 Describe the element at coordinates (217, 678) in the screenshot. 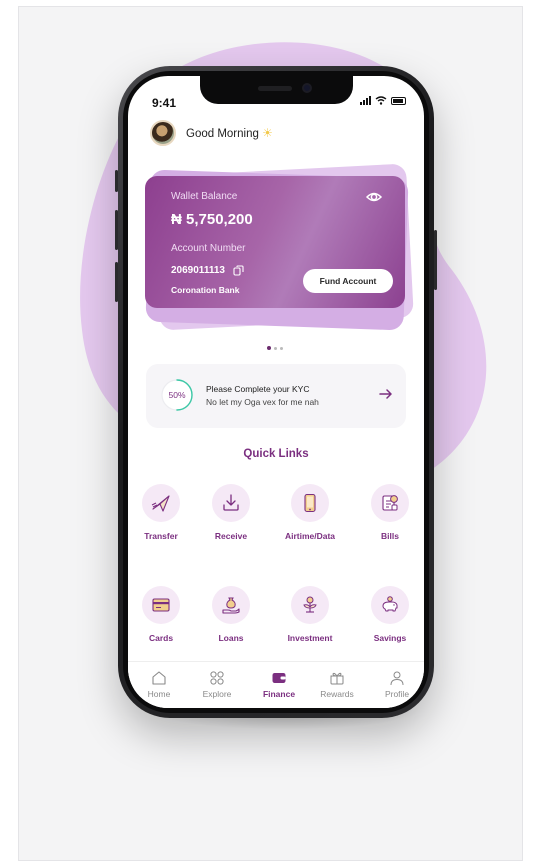

I see `grid-icon` at that location.